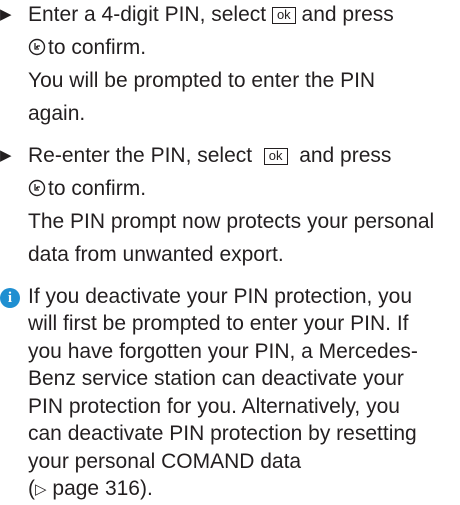  What do you see at coordinates (202, 80) in the screenshot?
I see `step-1-result-1: You will be prompted to enter the PIN` at bounding box center [202, 80].